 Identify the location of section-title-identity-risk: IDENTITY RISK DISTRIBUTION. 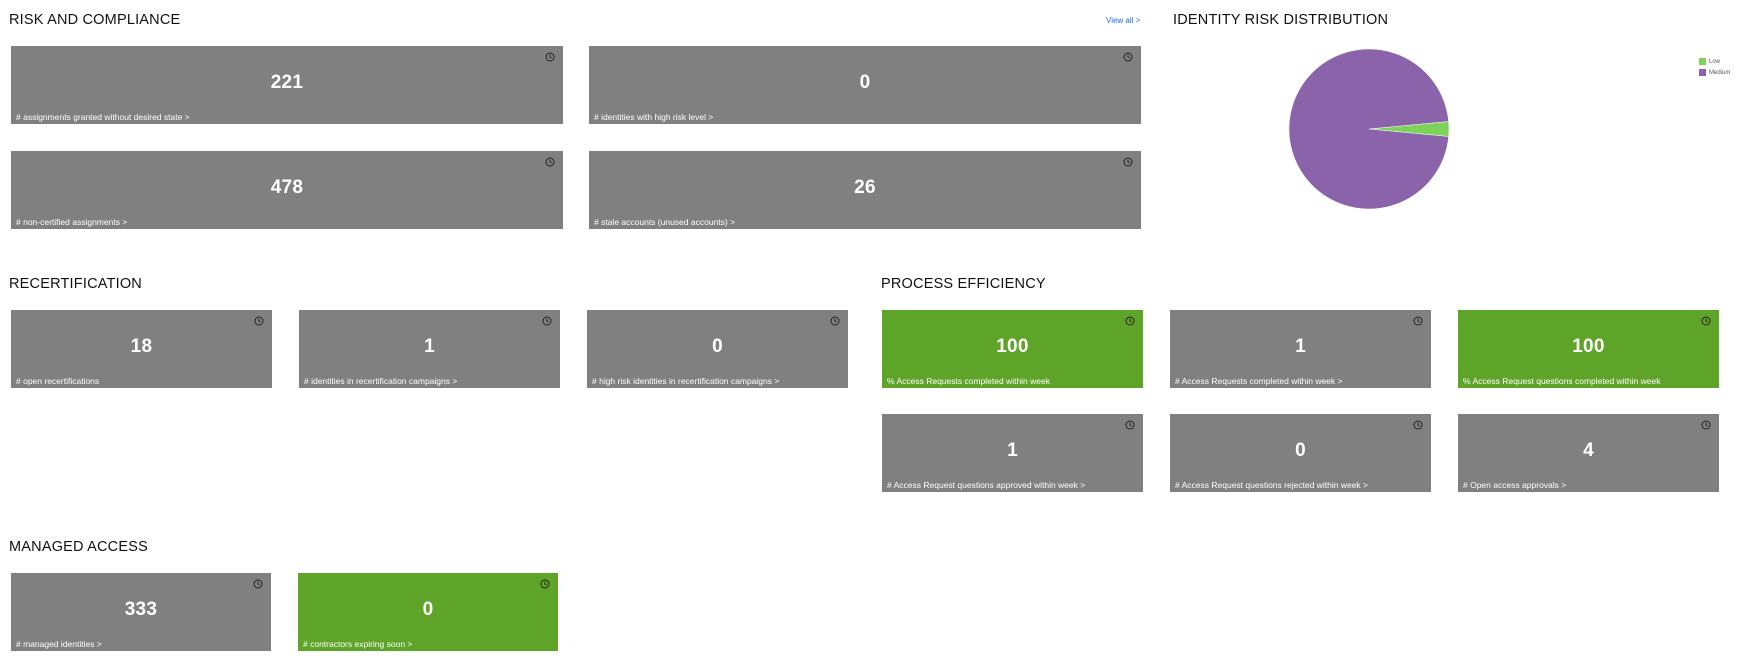
(1281, 20).